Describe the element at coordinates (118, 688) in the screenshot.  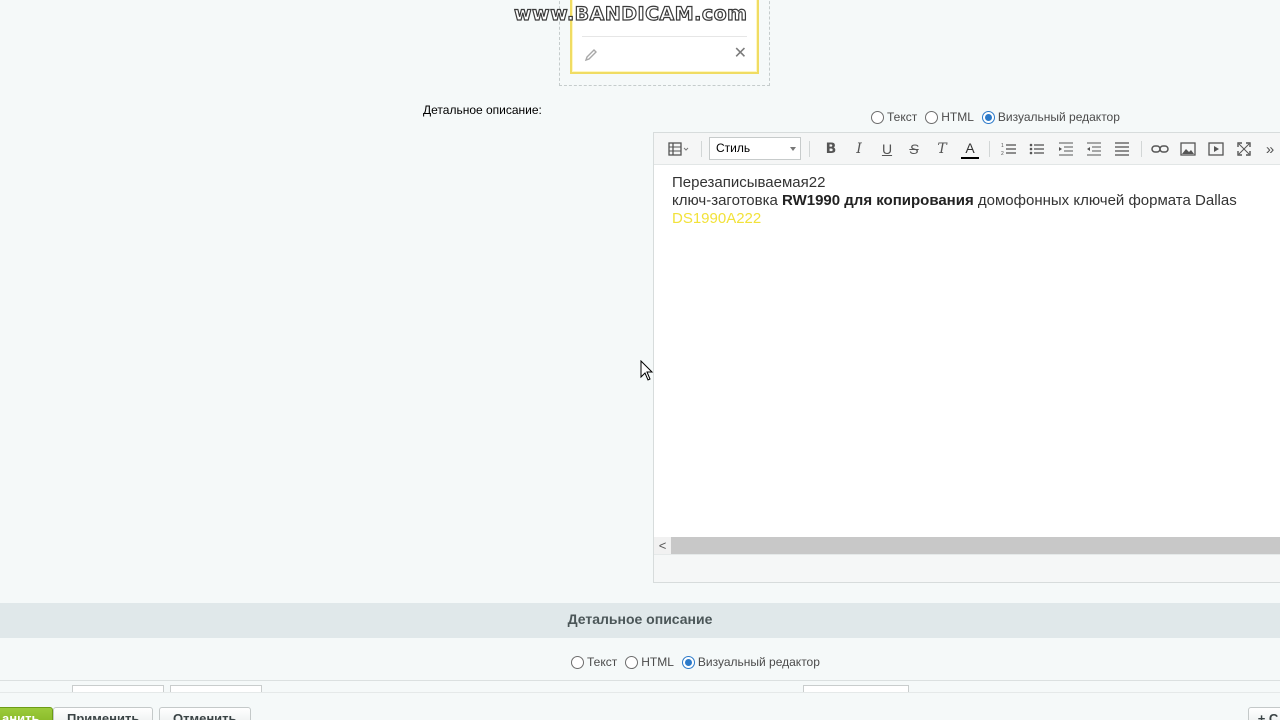
I see `section-style-select` at that location.